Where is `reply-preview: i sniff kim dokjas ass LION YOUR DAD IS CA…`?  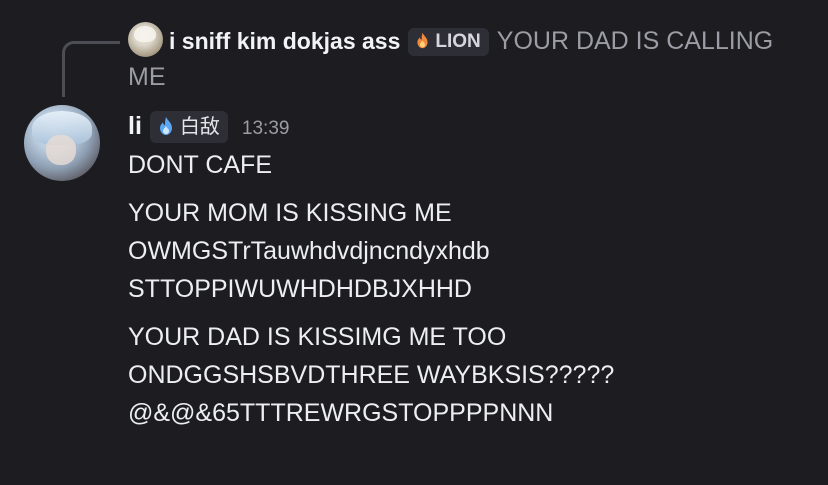 reply-preview: i sniff kim dokjas ass LION YOUR DAD IS CA… is located at coordinates (468, 58).